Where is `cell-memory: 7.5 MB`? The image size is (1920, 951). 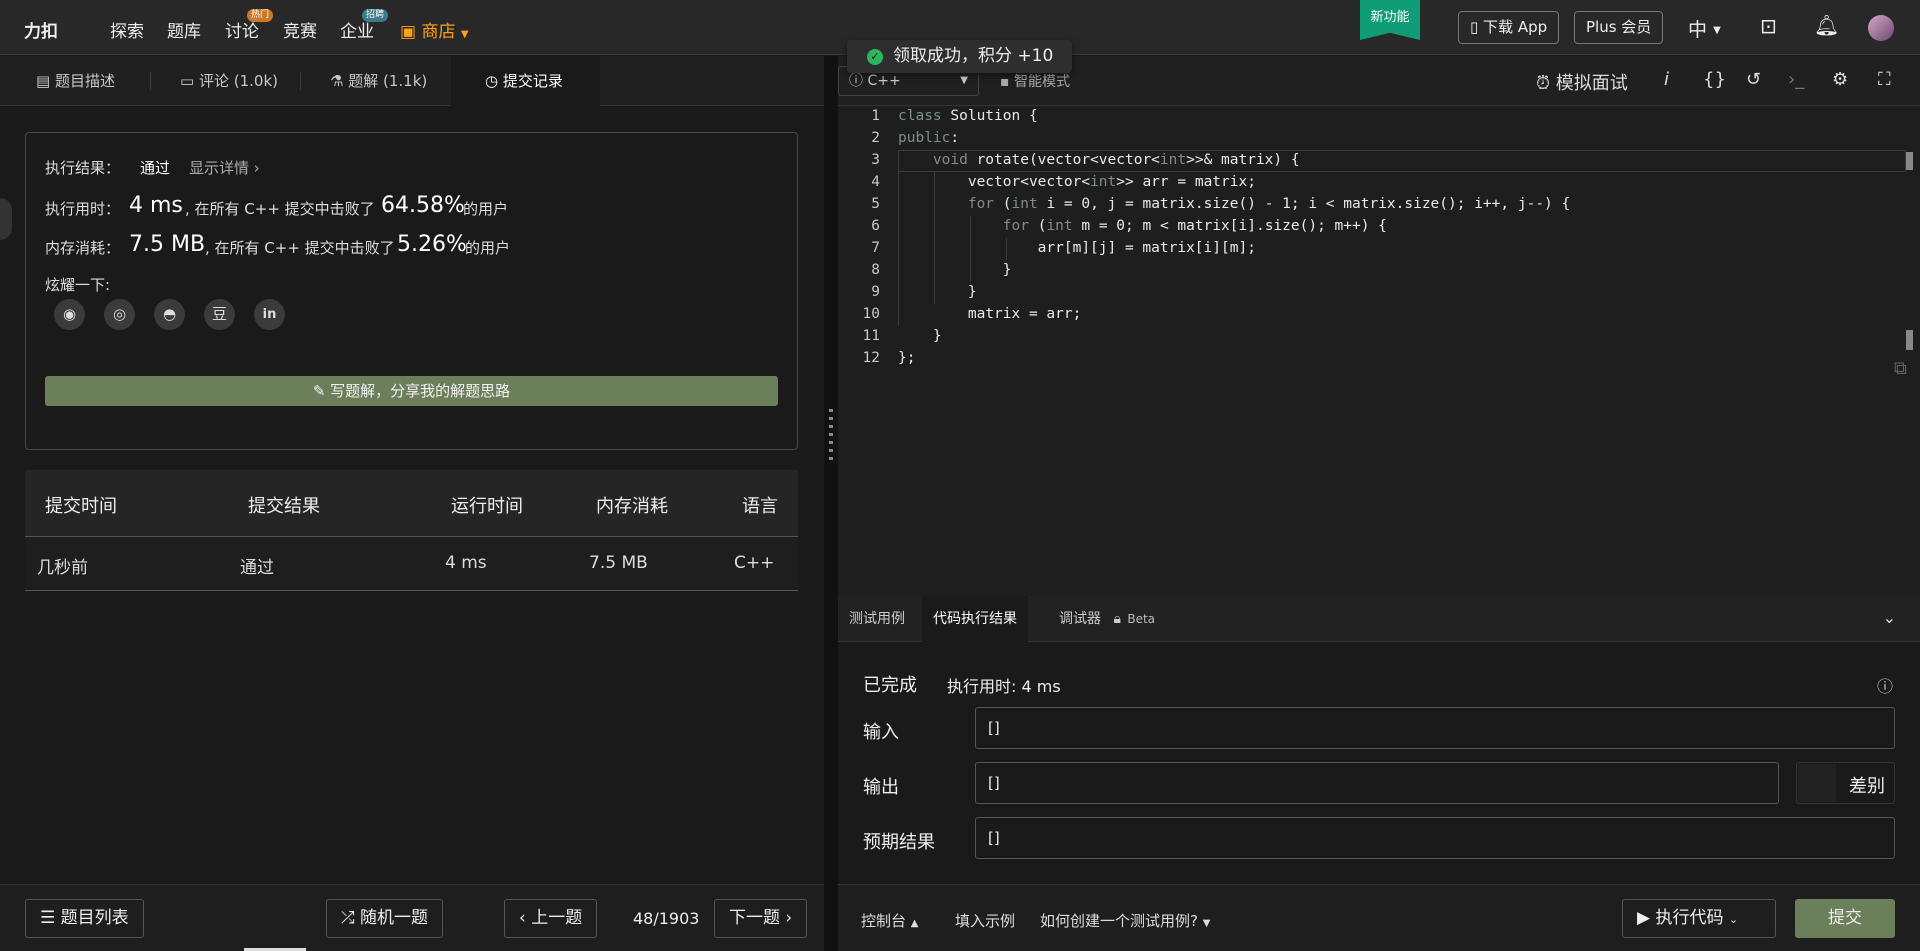
cell-memory: 7.5 MB is located at coordinates (618, 563).